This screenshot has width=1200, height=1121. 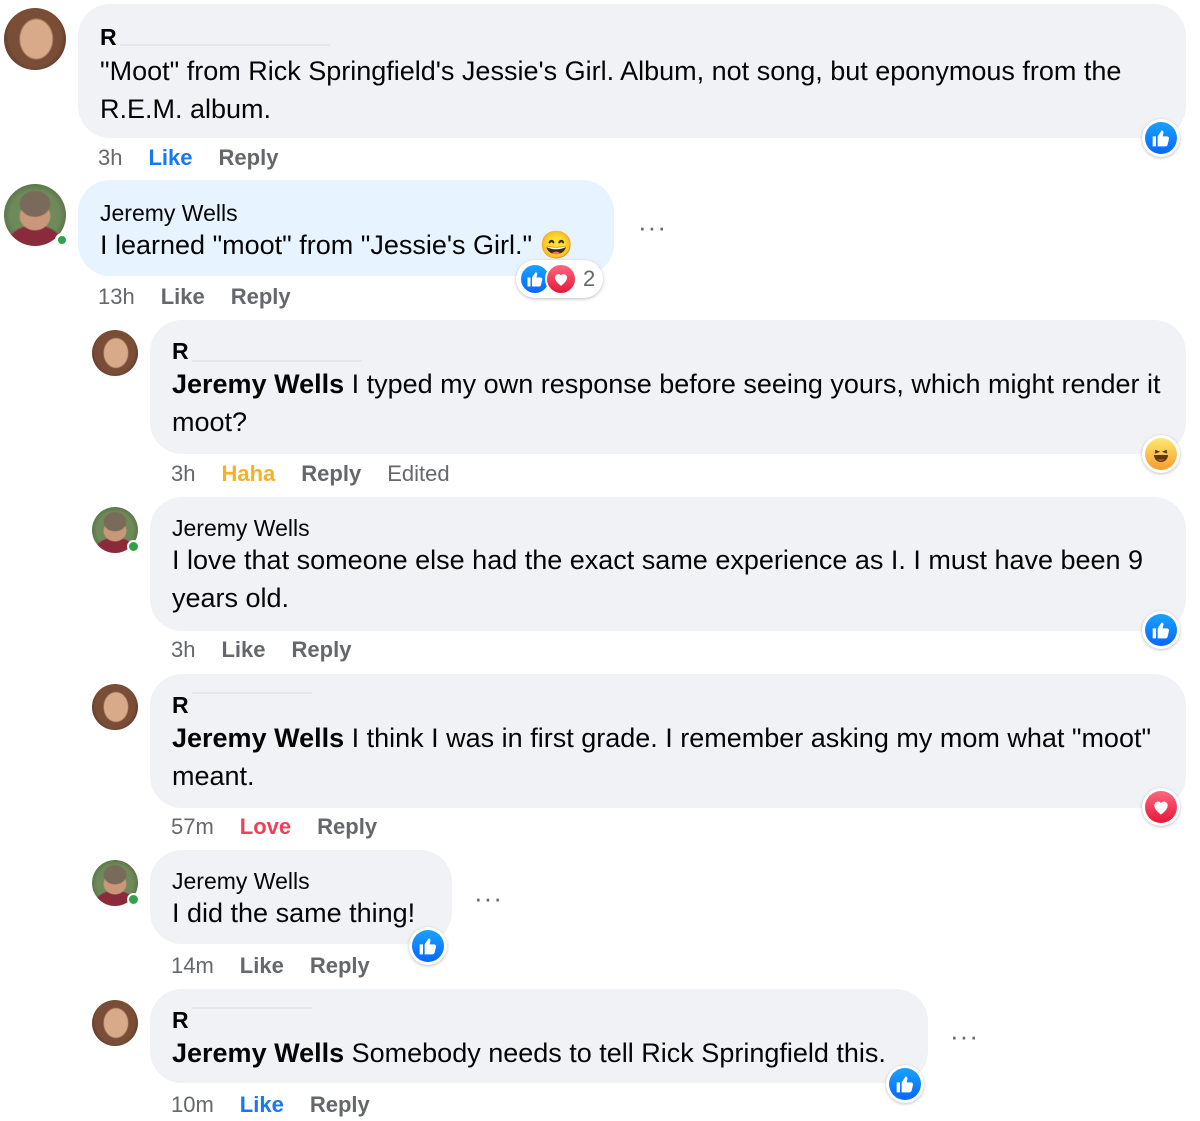 I want to click on comment-bubble: Jeremy Wells I did the same thing!, so click(x=301, y=897).